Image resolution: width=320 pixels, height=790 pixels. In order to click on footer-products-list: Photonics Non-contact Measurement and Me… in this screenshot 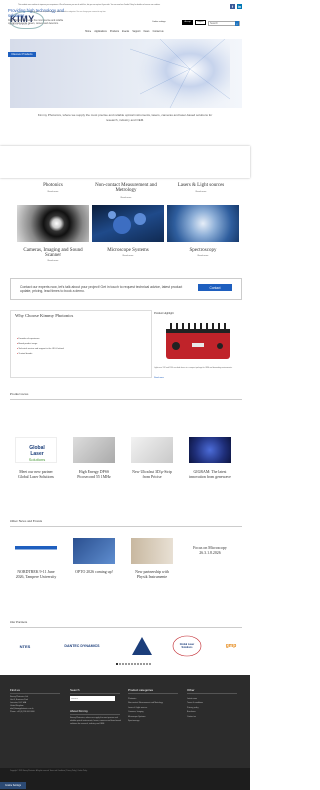, I will do `click(145, 710)`.